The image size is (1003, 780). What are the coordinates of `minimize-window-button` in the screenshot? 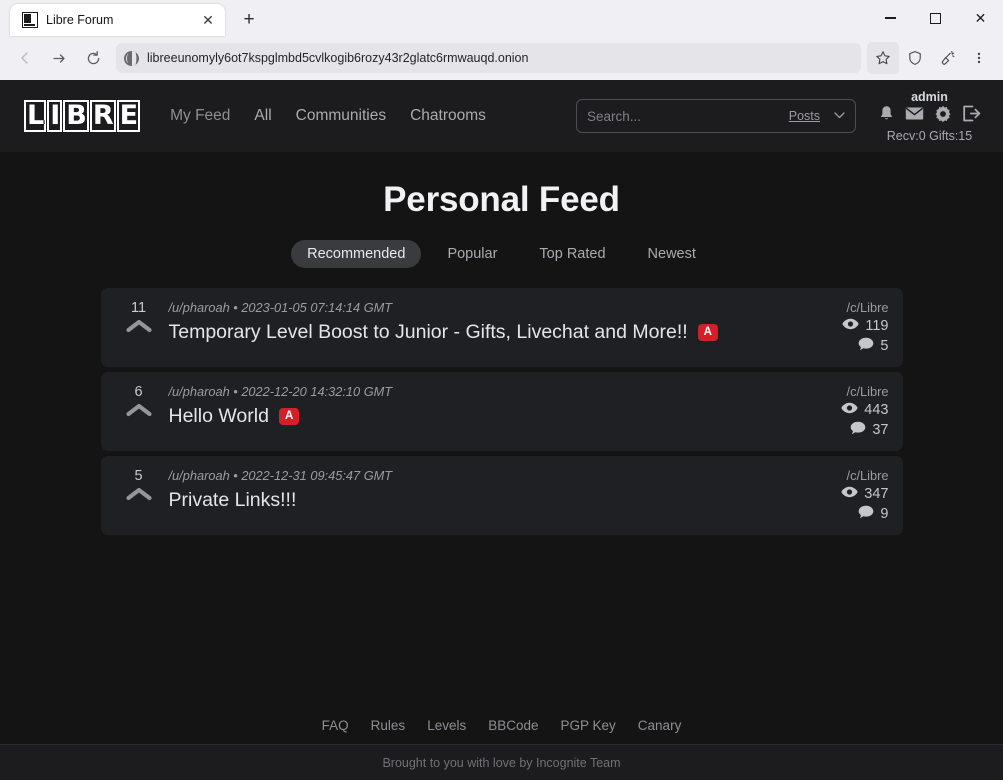 It's located at (890, 18).